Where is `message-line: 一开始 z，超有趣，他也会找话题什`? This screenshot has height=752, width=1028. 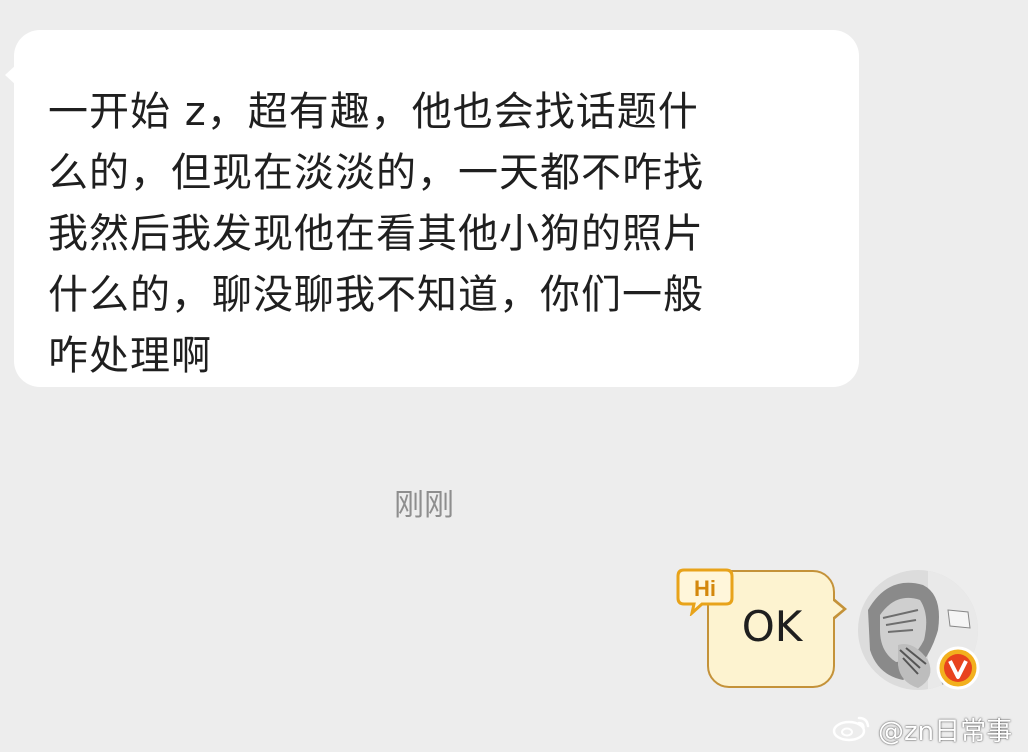
message-line: 一开始 z，超有趣，他也会找话题什 is located at coordinates (373, 112).